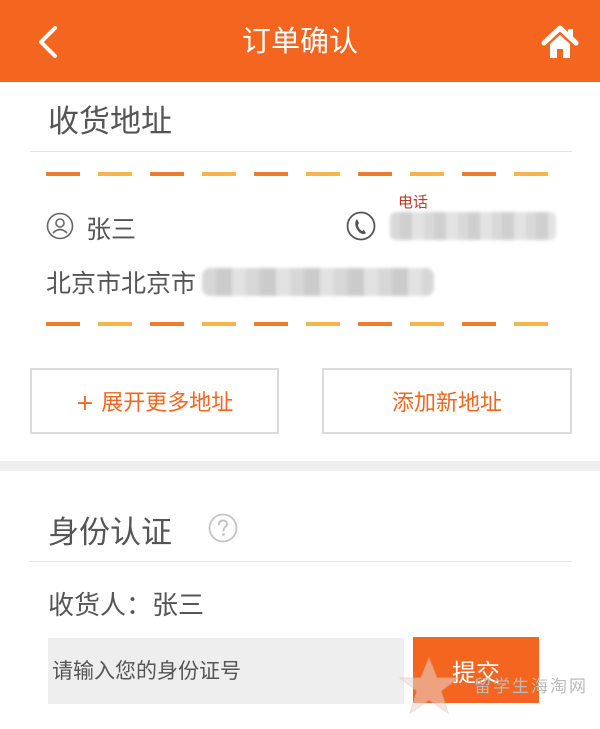 The width and height of the screenshot is (600, 729). I want to click on expand-more-addresses-button: + 展开更多地址, so click(154, 401).